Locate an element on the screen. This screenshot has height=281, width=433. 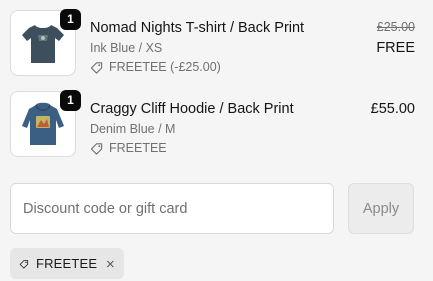
item-discount-label: FREETEE is located at coordinates (138, 148).